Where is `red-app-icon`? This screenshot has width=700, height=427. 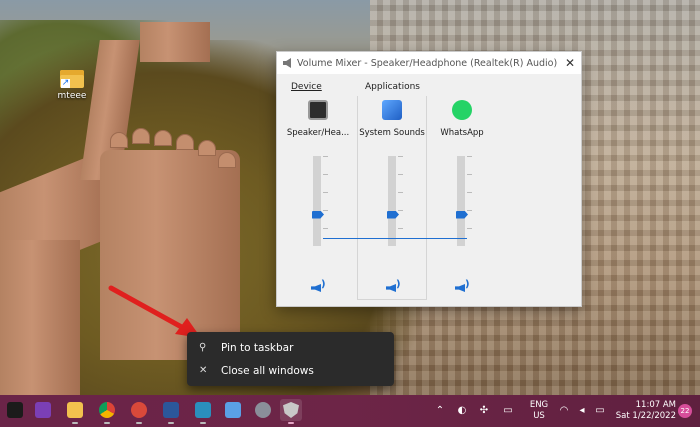 red-app-icon is located at coordinates (139, 410).